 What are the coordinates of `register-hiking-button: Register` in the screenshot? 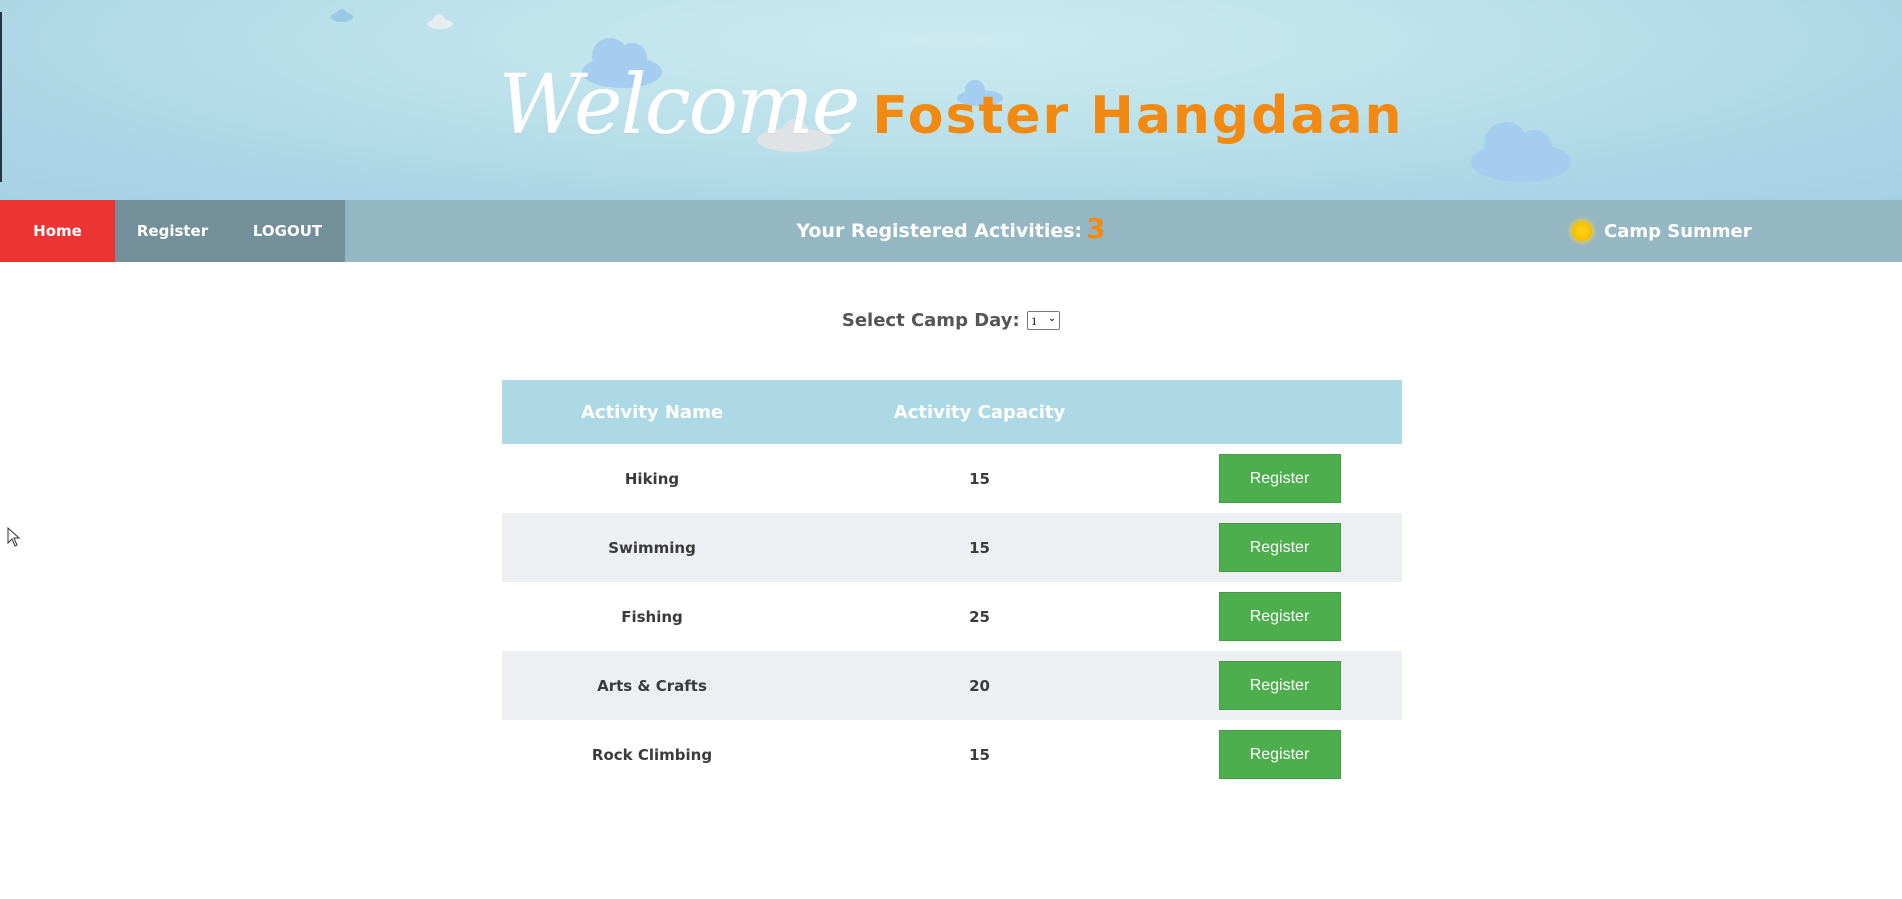 It's located at (1279, 478).